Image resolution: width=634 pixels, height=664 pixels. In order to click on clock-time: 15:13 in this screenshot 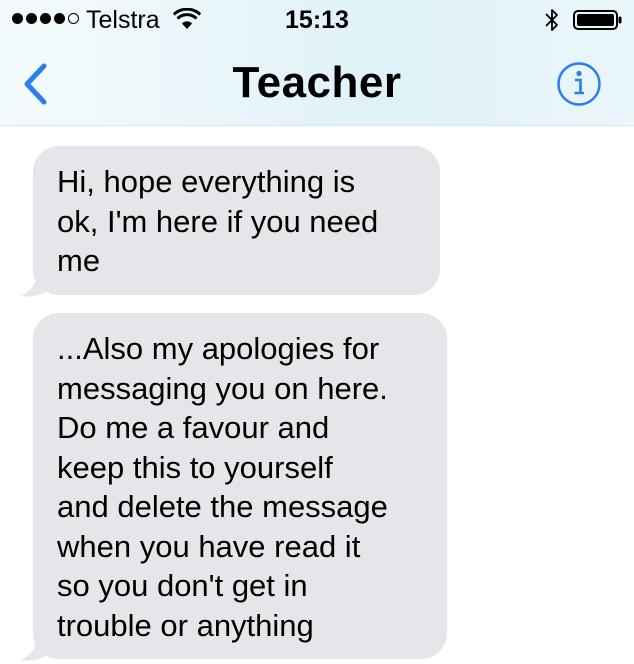, I will do `click(317, 20)`.